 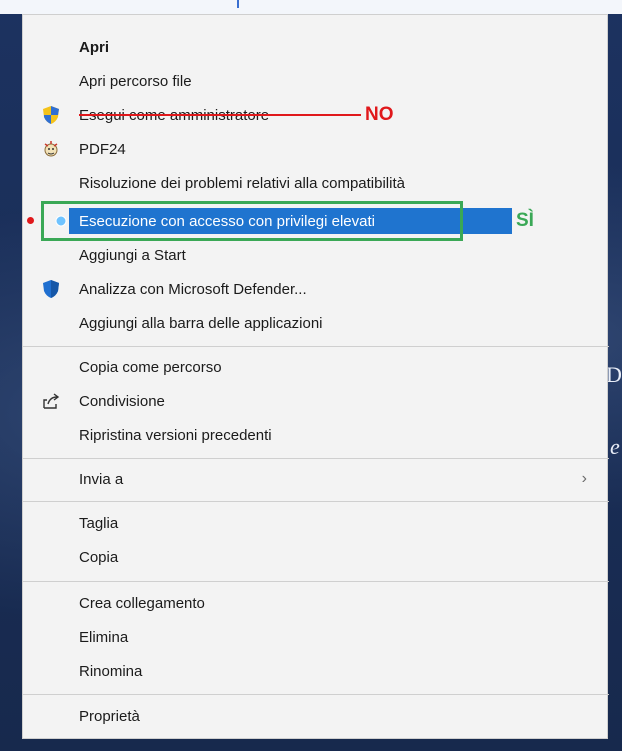 What do you see at coordinates (584, 478) in the screenshot?
I see `chevron-right-icon: ›` at bounding box center [584, 478].